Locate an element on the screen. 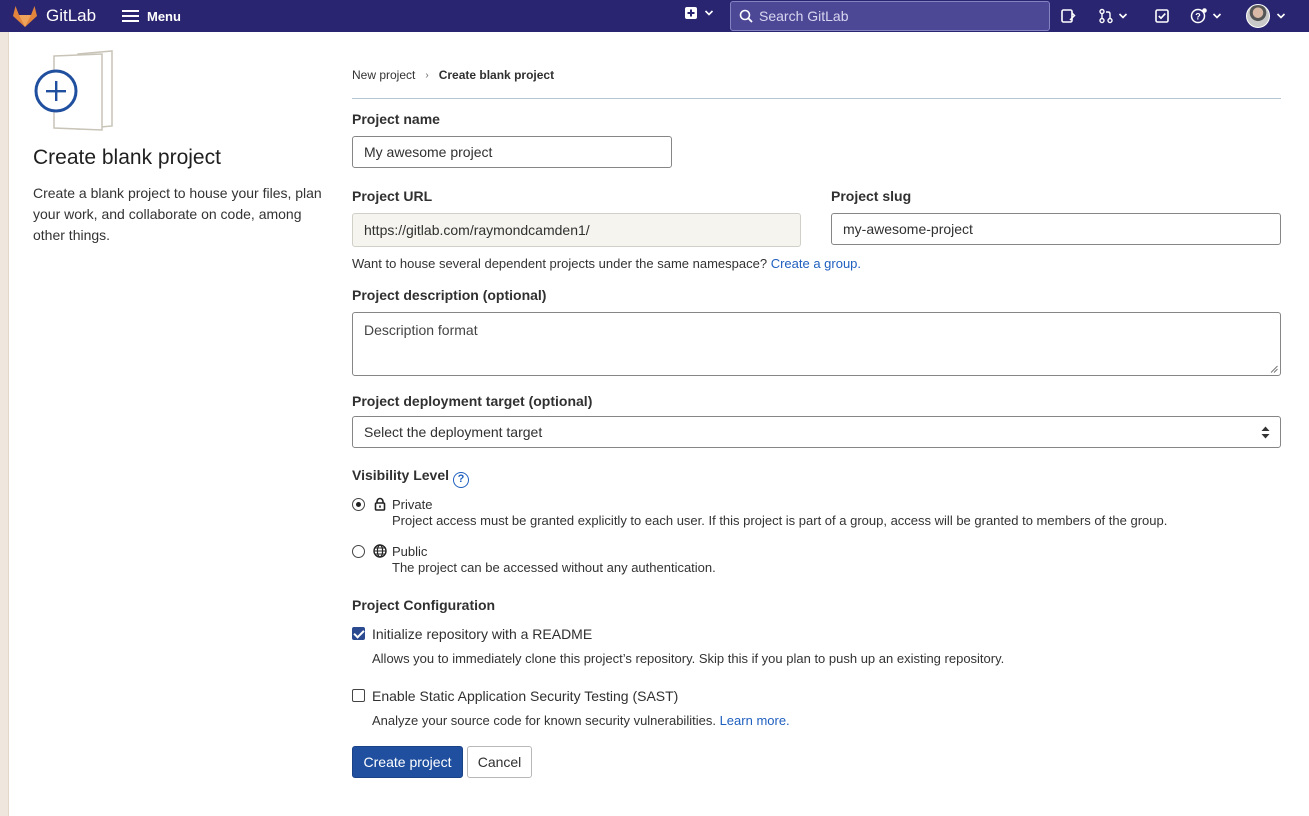 Image resolution: width=1309 pixels, height=816 pixels. search-icon is located at coordinates (746, 16).